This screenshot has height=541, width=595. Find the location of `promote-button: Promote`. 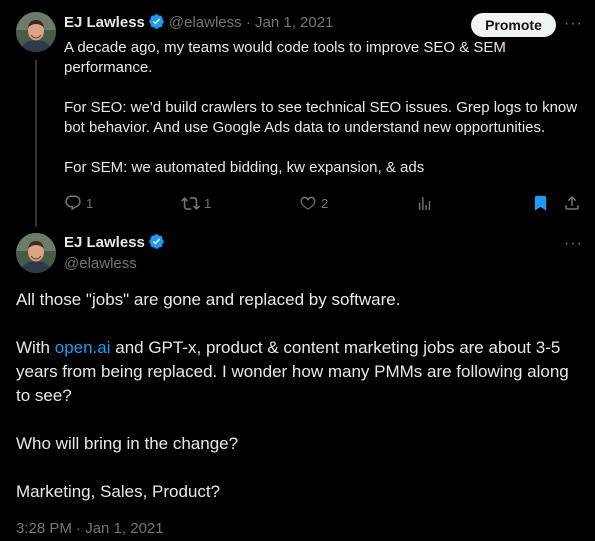

promote-button: Promote is located at coordinates (513, 25).